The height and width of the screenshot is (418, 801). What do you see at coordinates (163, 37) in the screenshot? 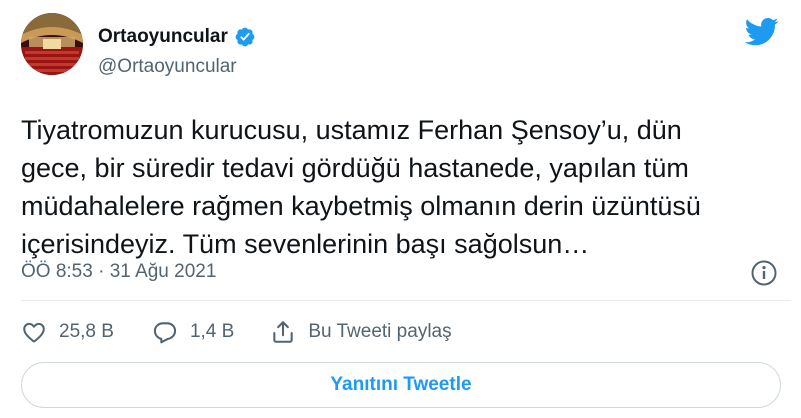
I see `account-name: Ortaoyuncular` at bounding box center [163, 37].